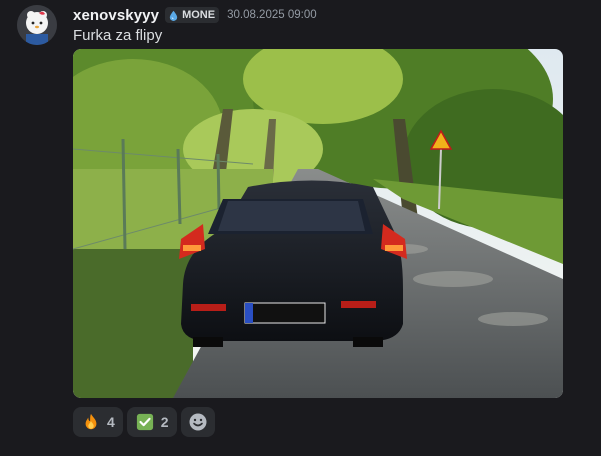 Image resolution: width=601 pixels, height=456 pixels. I want to click on reaction-count: 2, so click(164, 422).